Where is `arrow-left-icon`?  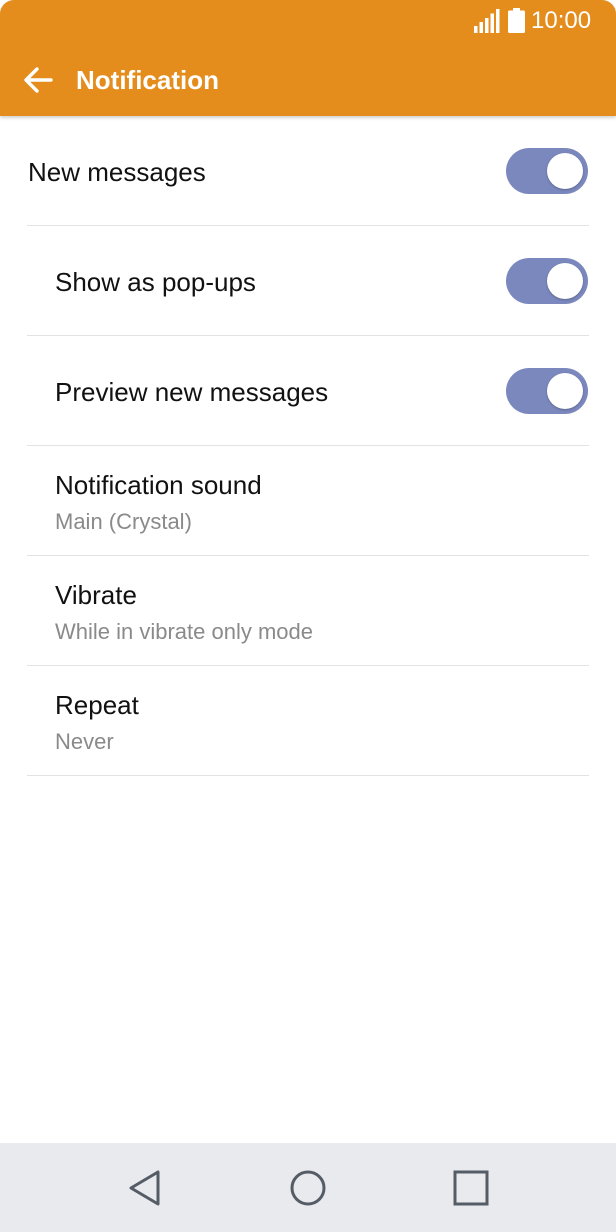 arrow-left-icon is located at coordinates (38, 80).